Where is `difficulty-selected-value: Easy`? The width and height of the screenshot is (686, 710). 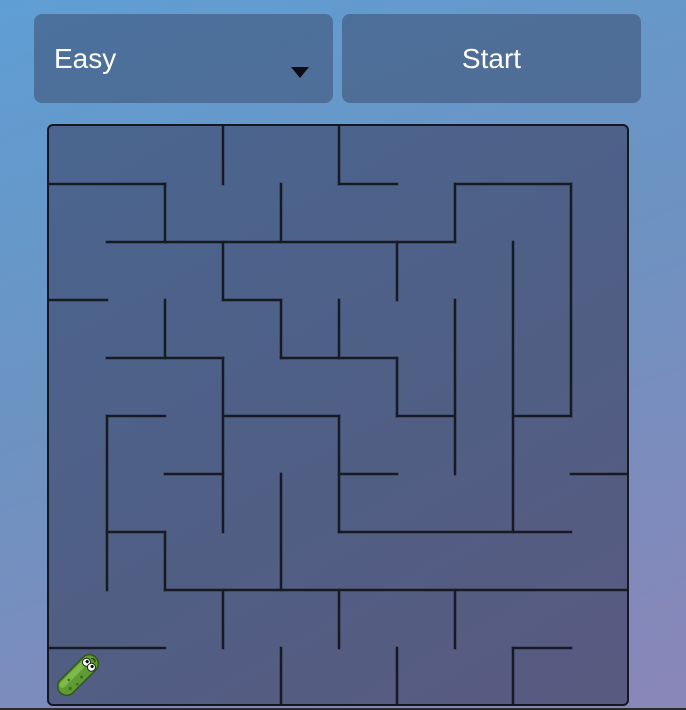
difficulty-selected-value: Easy is located at coordinates (85, 58).